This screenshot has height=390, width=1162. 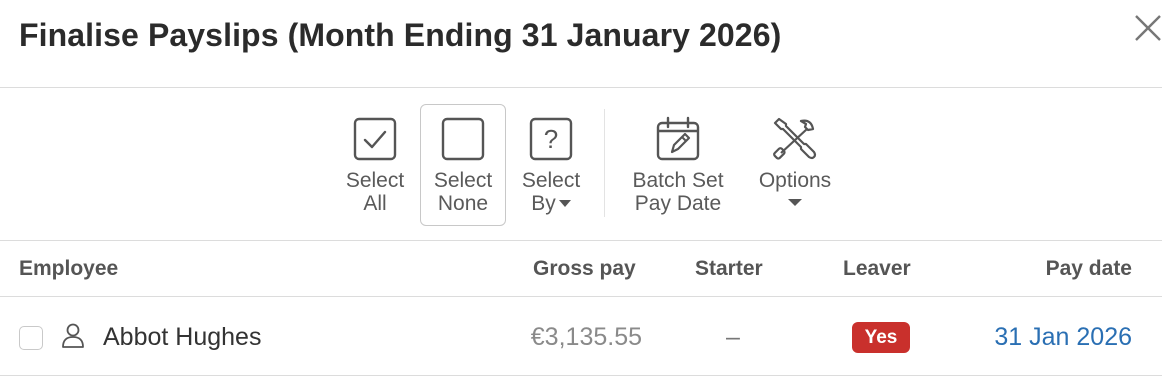 I want to click on batch-set-pay-date-button: Batch Set Pay Date, so click(x=678, y=165).